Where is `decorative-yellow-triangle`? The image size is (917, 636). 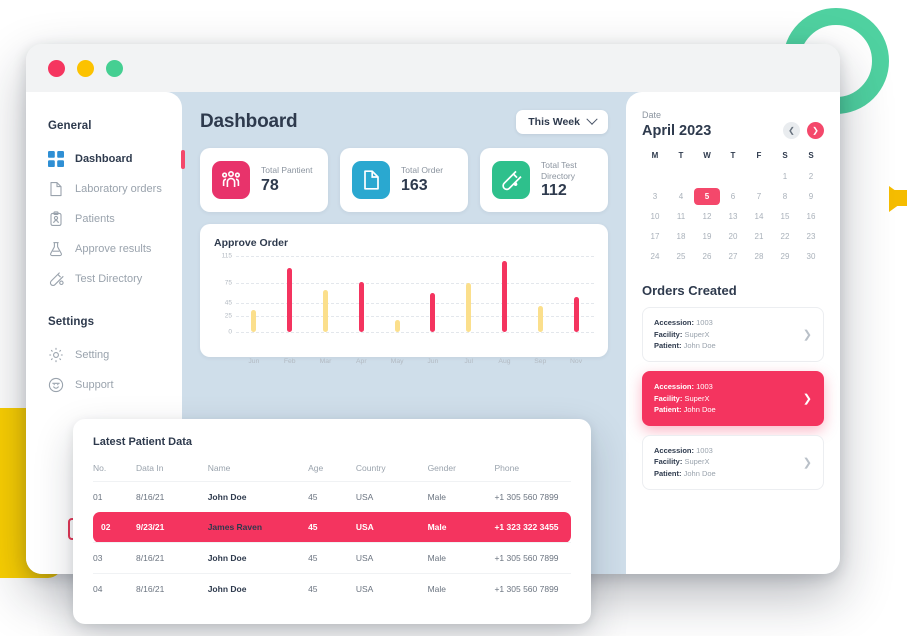 decorative-yellow-triangle is located at coordinates (898, 199).